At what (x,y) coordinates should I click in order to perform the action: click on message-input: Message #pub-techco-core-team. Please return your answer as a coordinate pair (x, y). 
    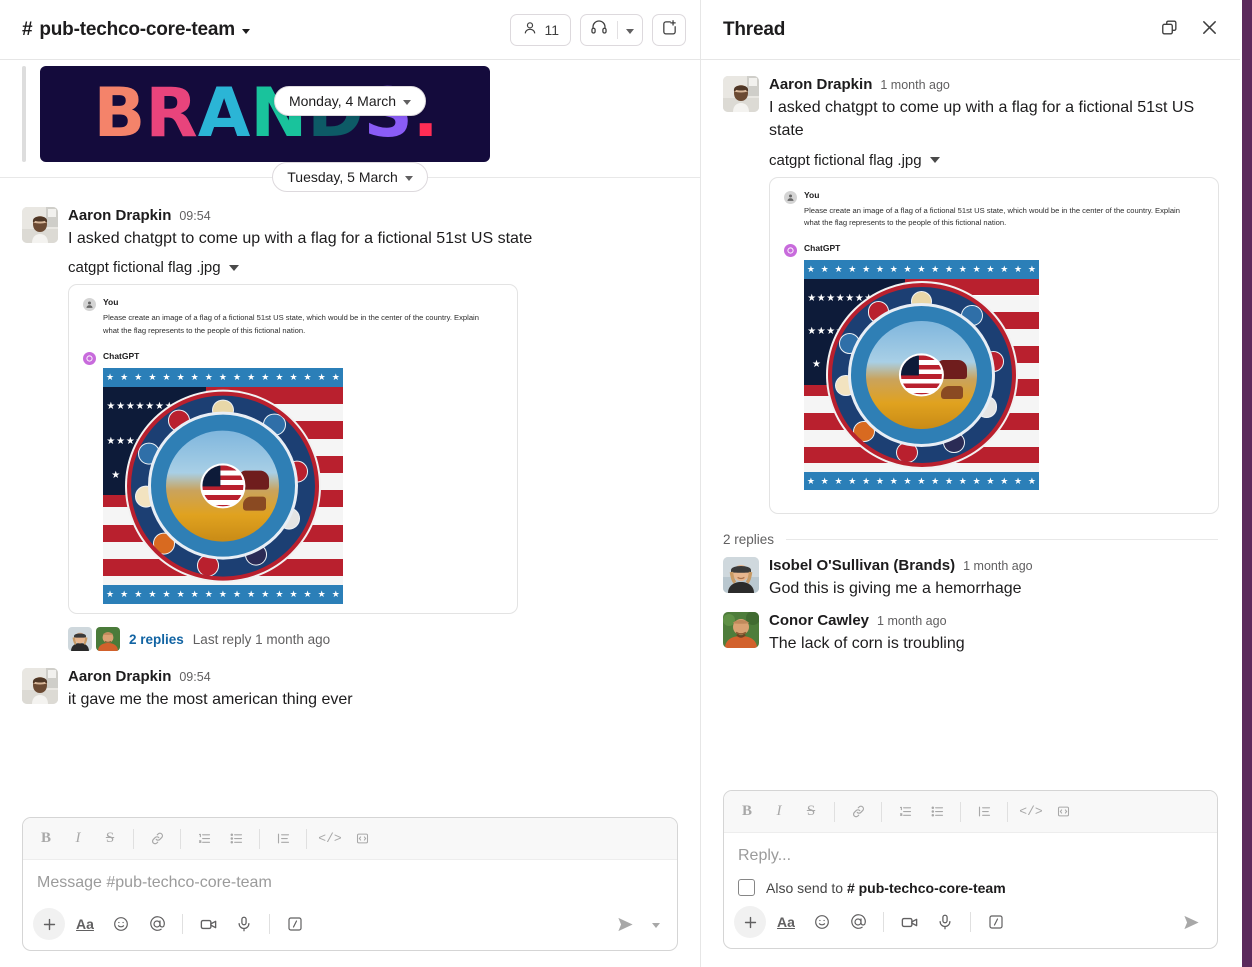
    Looking at the image, I should click on (350, 881).